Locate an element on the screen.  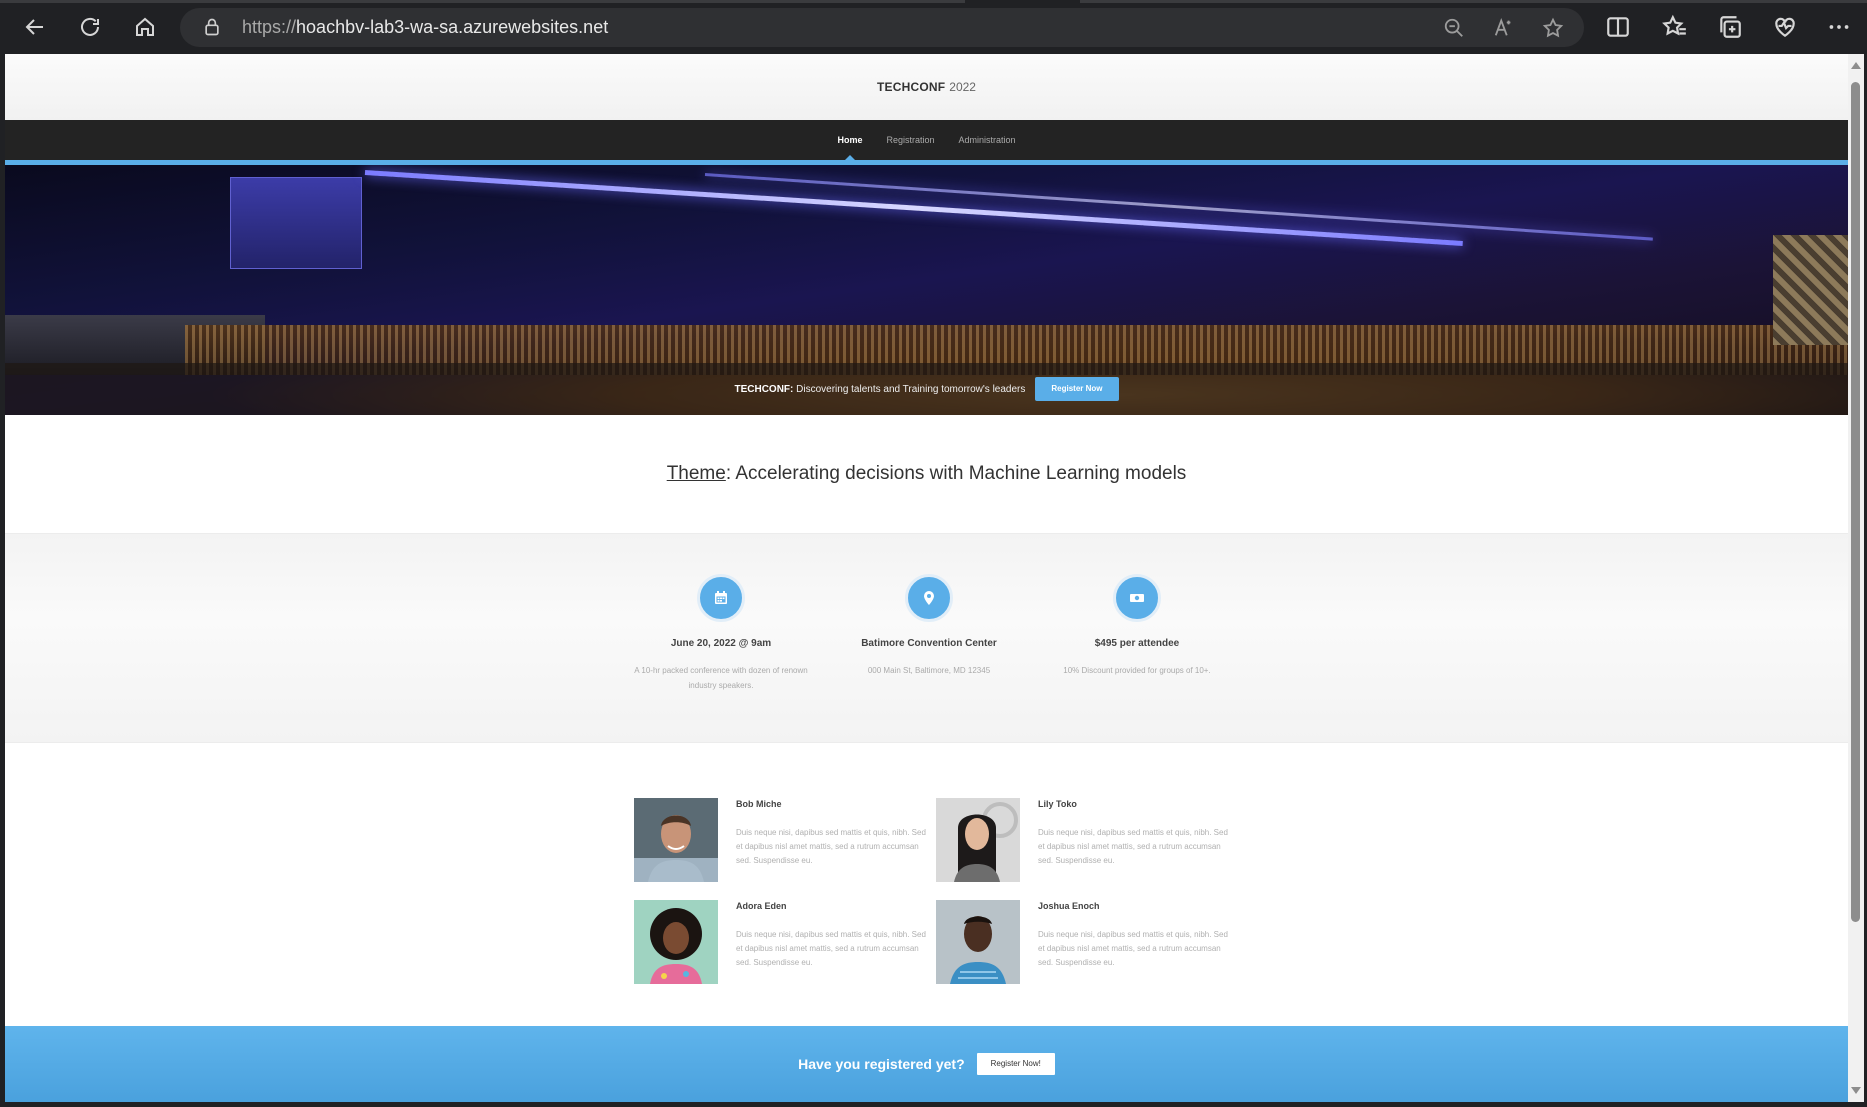
main-nav: Home Registration Administration is located at coordinates (926, 142).